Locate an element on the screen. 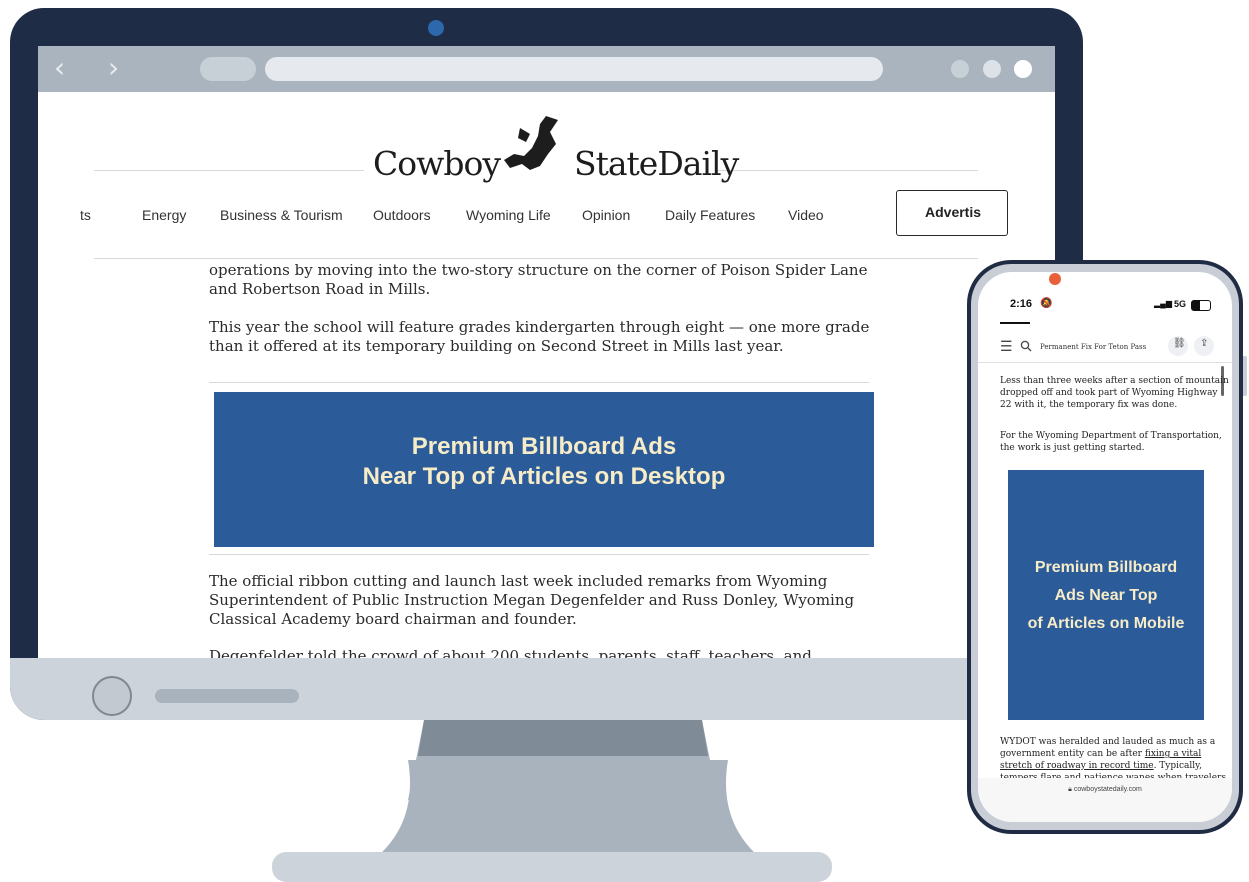  browser-tab-pill is located at coordinates (228, 69).